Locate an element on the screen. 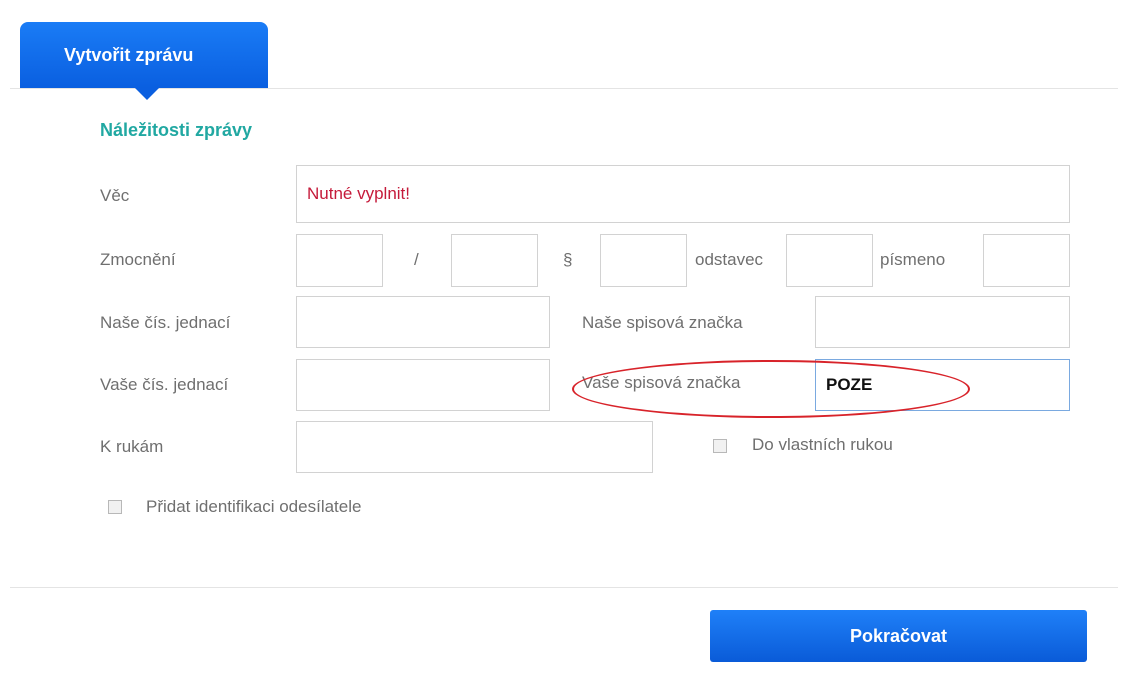 The height and width of the screenshot is (692, 1128). continue-button: Pokračovat is located at coordinates (898, 636).